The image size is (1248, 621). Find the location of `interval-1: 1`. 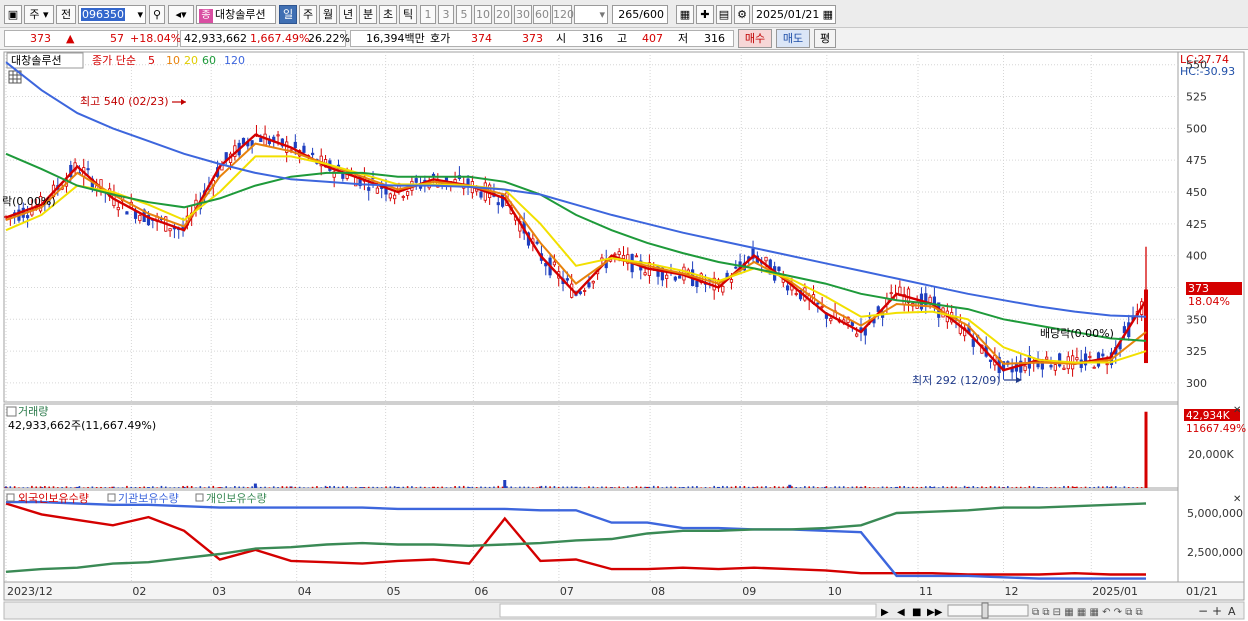

interval-1: 1 is located at coordinates (428, 14).